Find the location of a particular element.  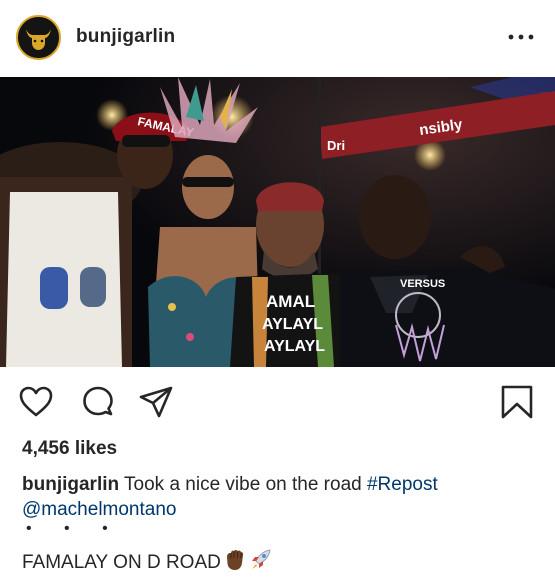

caption-dots: • • • is located at coordinates (74, 528).